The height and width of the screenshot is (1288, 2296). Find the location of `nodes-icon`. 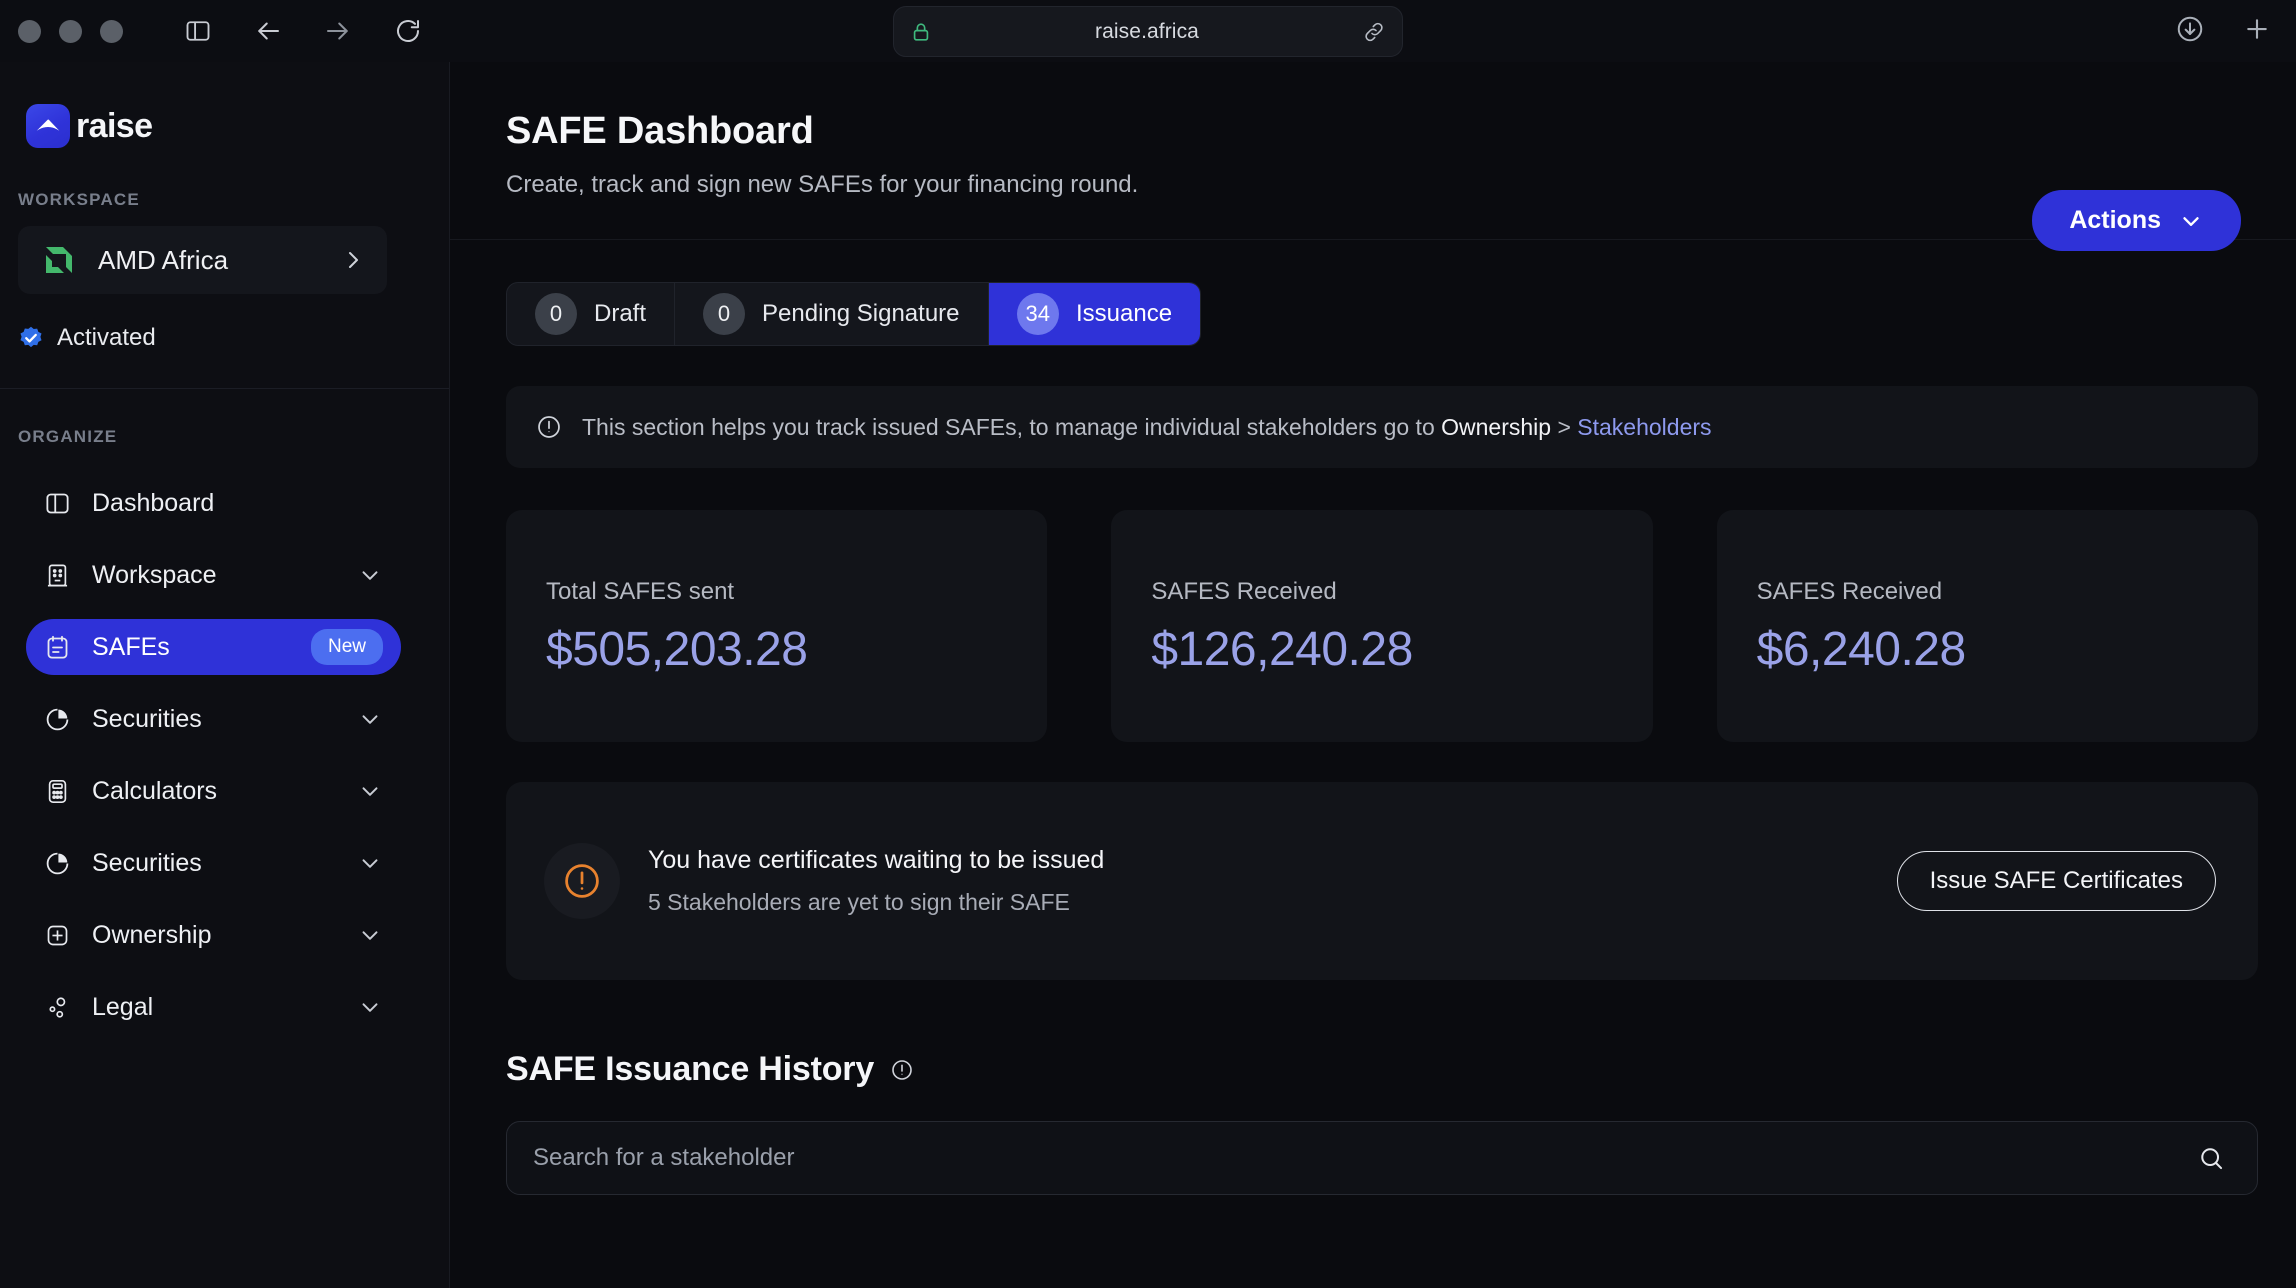

nodes-icon is located at coordinates (57, 1007).